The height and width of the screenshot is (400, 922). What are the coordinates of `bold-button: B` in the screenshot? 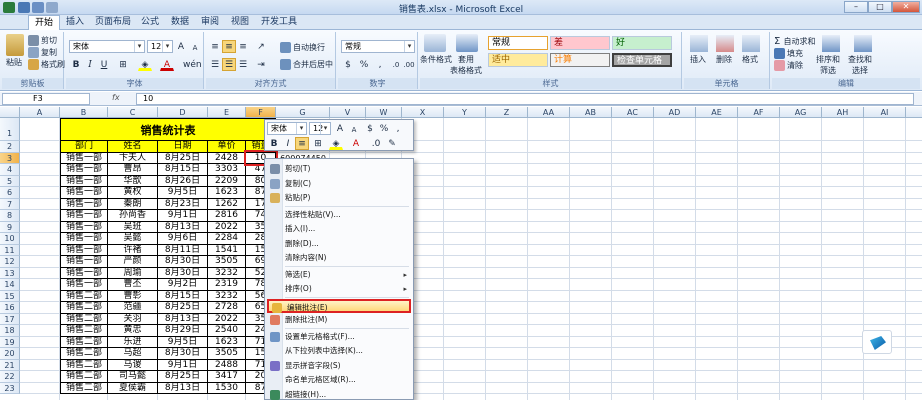 It's located at (76, 64).